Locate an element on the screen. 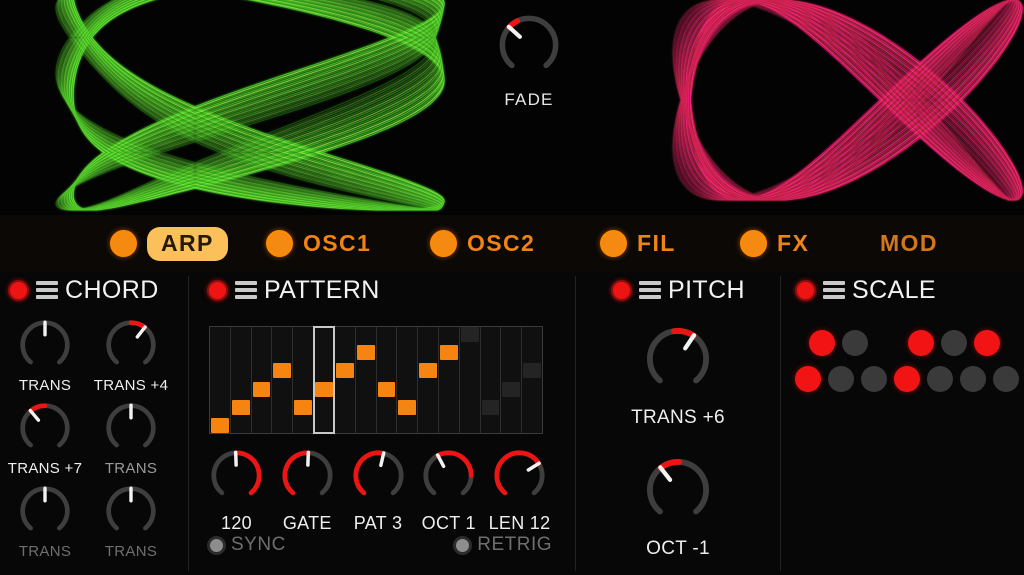 This screenshot has width=1024, height=575. tab-osc2: OSC2 is located at coordinates (482, 244).